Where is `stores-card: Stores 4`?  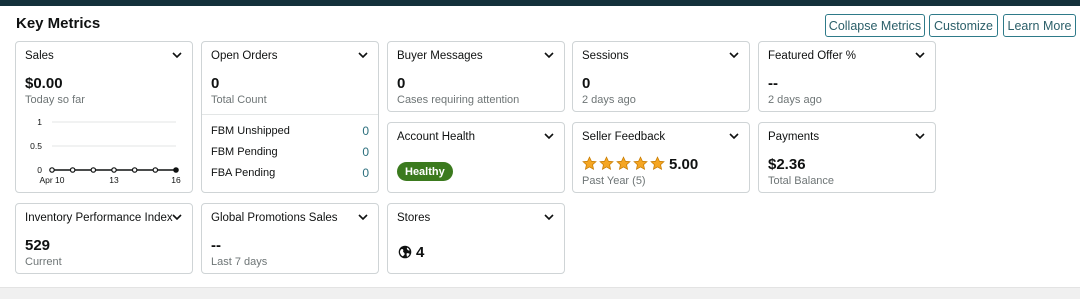 stores-card: Stores 4 is located at coordinates (476, 238).